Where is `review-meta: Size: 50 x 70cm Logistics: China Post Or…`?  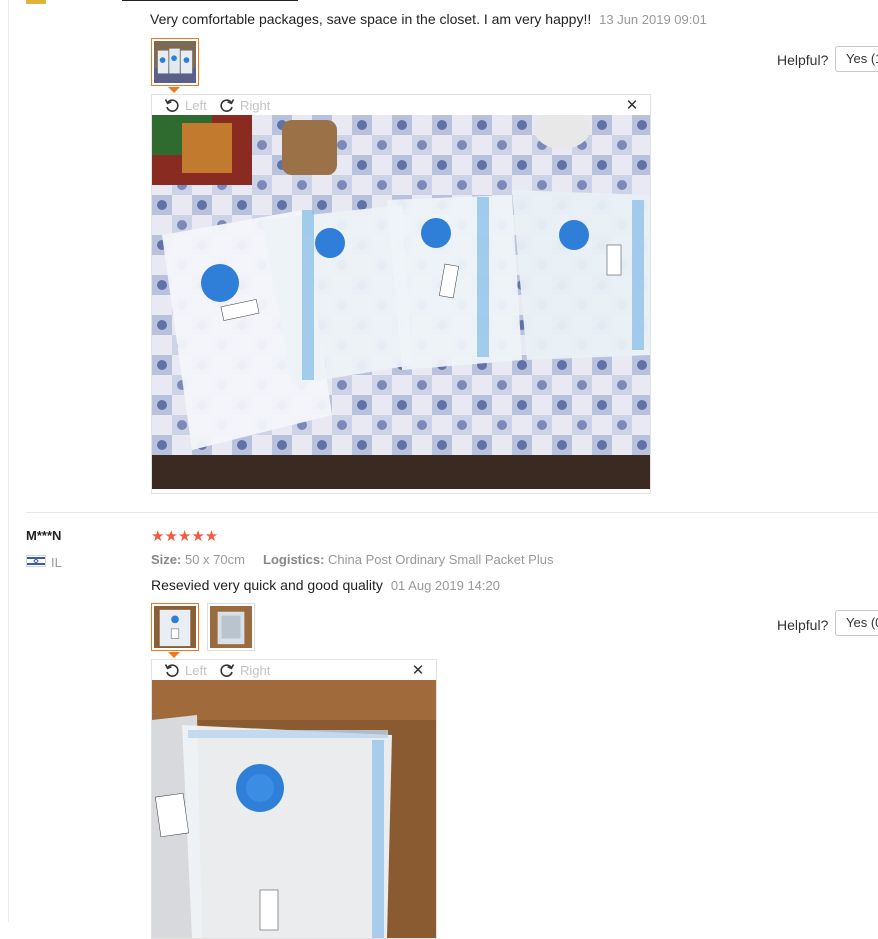
review-meta: Size: 50 x 70cm Logistics: China Post Or… is located at coordinates (352, 559).